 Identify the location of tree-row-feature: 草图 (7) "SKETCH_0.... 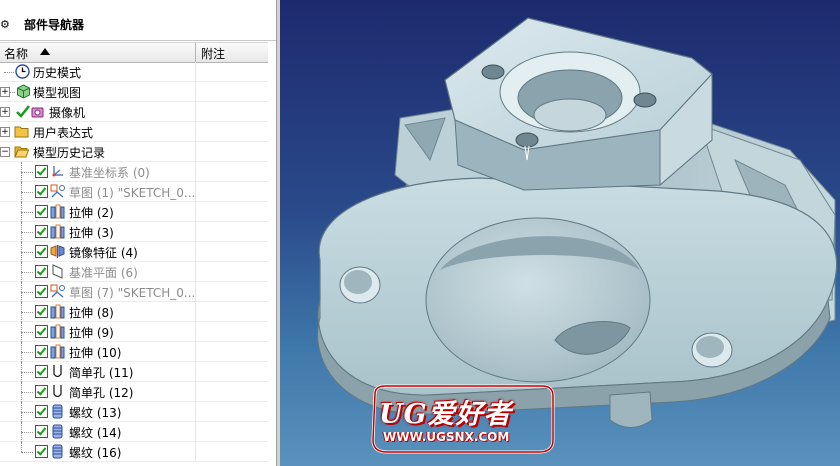
(134, 292).